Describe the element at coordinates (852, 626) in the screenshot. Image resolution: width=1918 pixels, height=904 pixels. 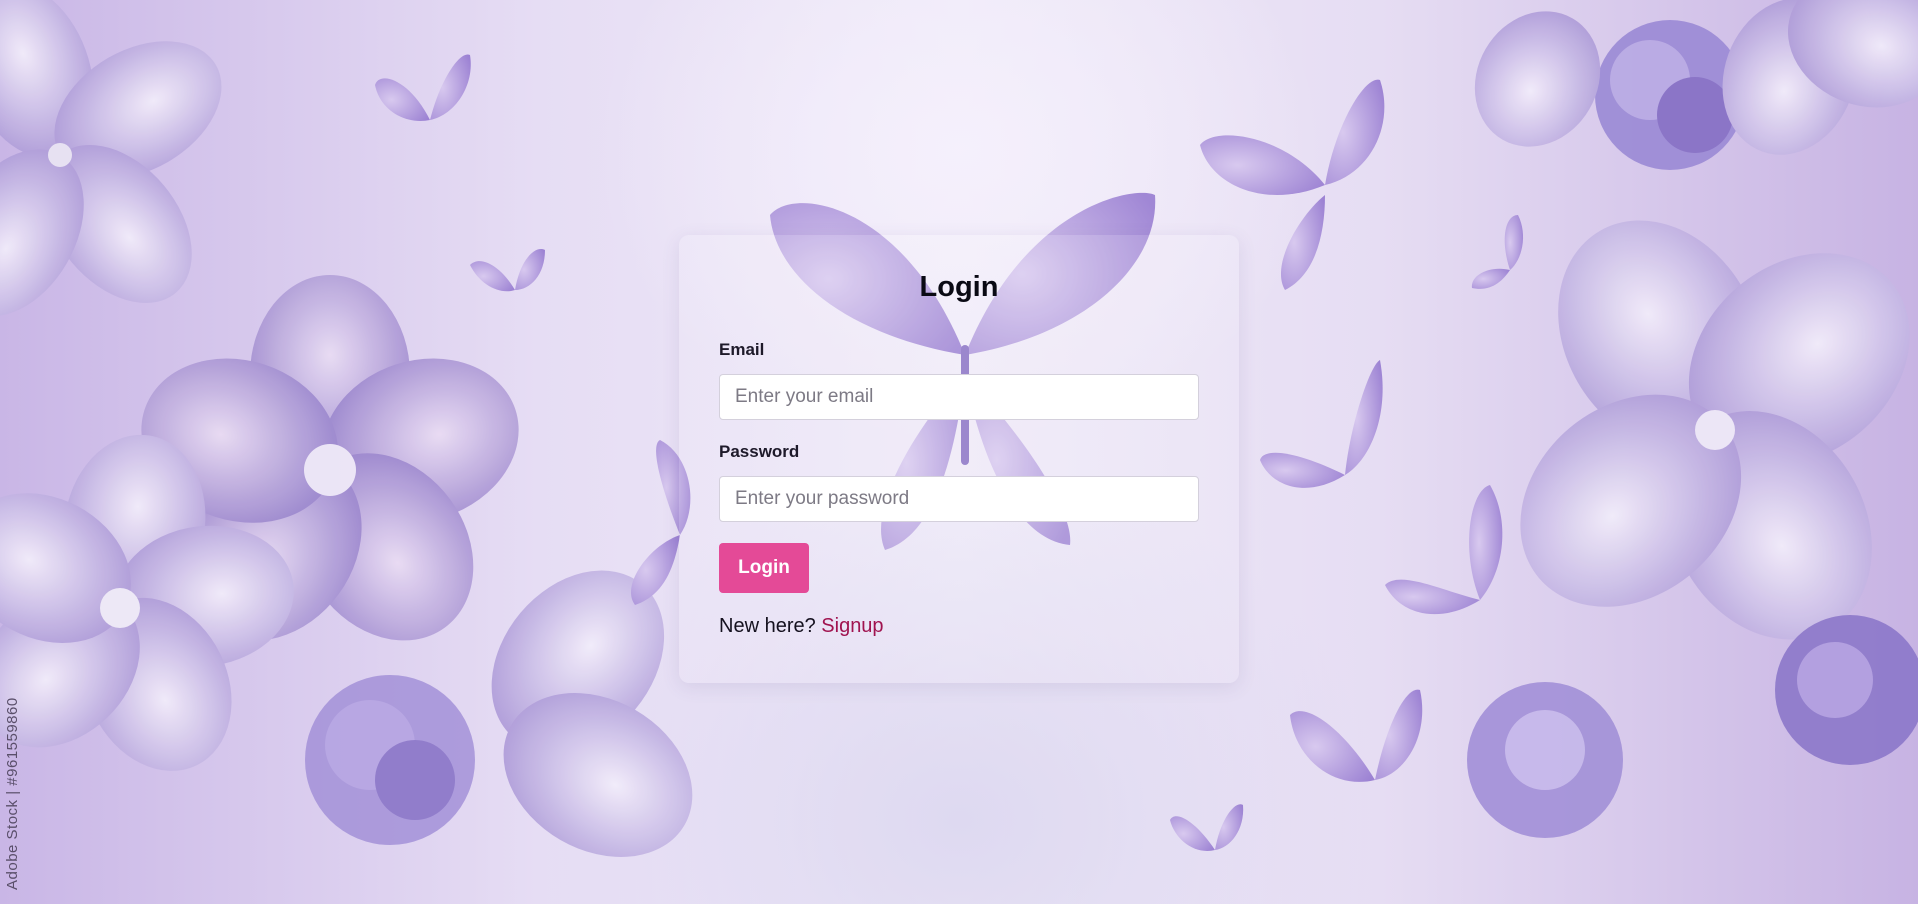
I see `signup-link: Signup` at that location.